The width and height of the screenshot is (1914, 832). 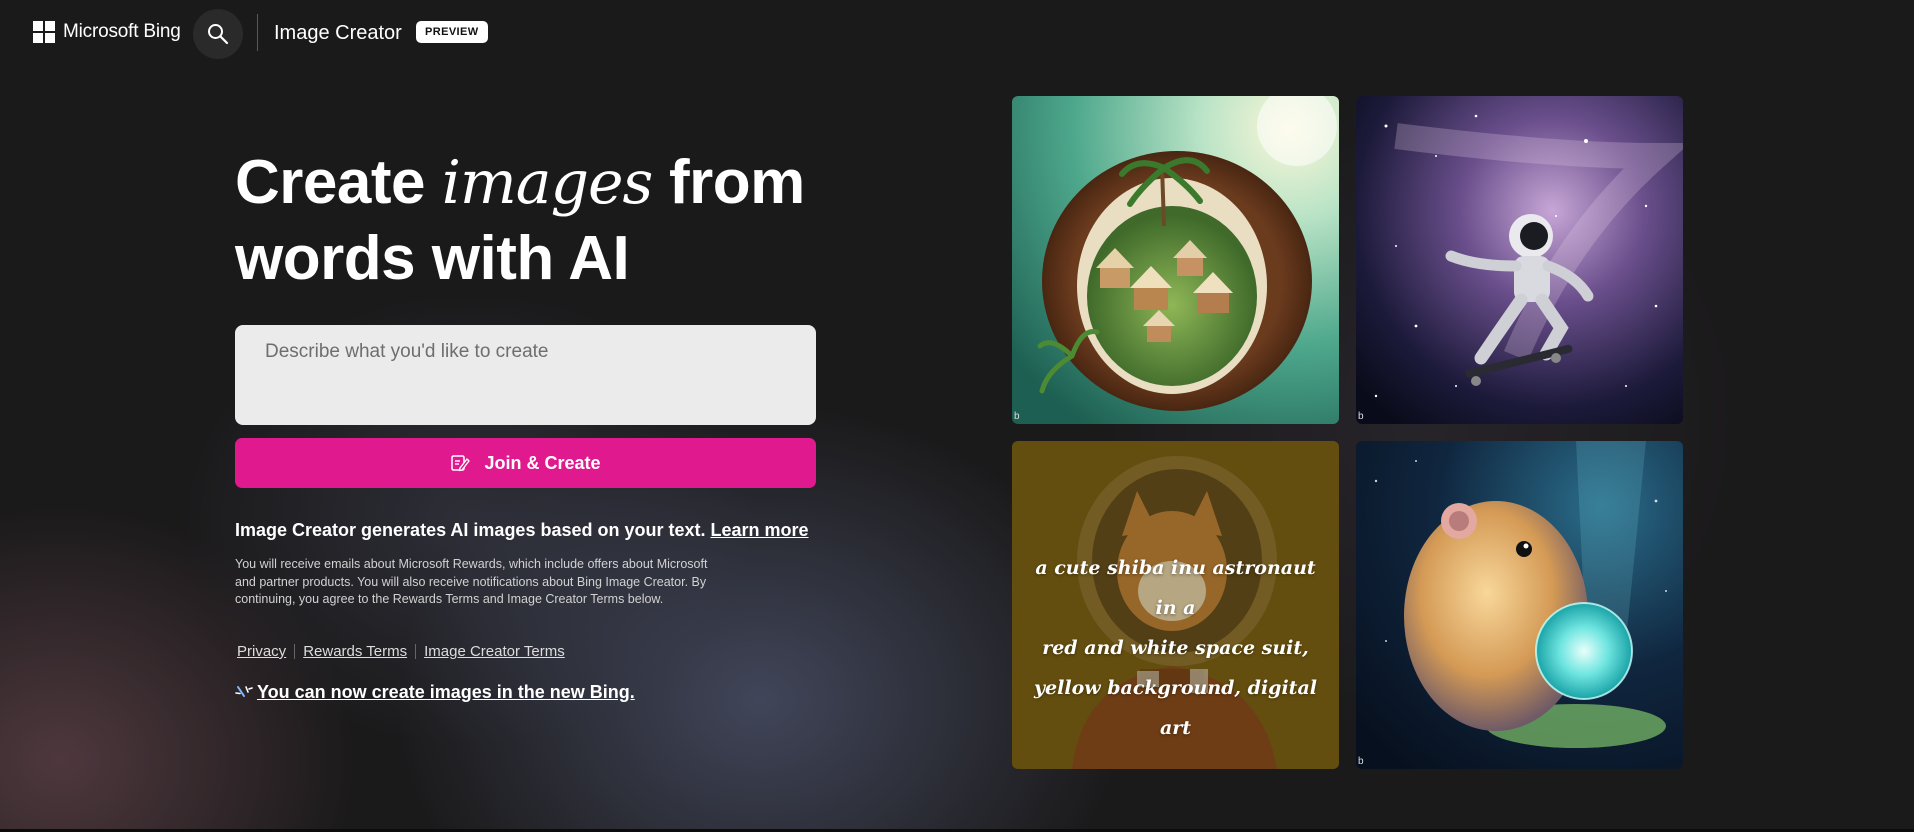 I want to click on privacy-link: Privacy, so click(x=261, y=651).